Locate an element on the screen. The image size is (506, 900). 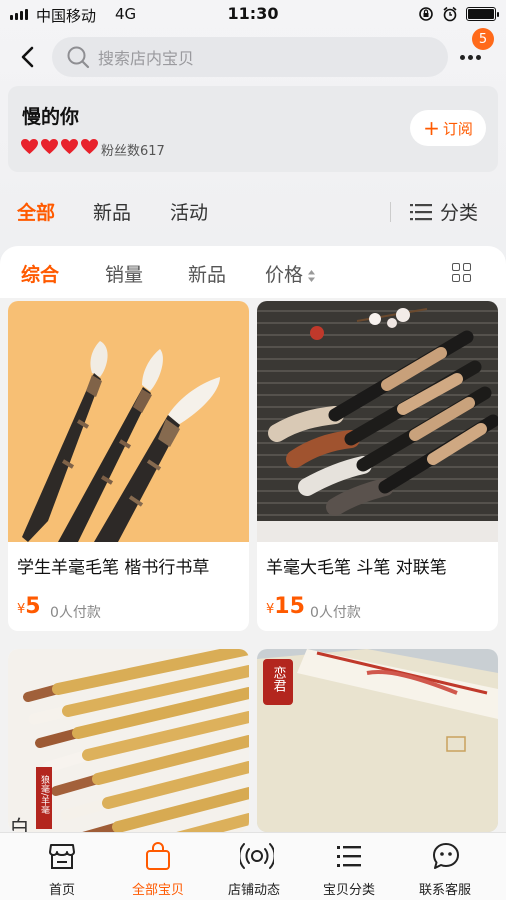
notification-badge: 5 is located at coordinates (483, 39).